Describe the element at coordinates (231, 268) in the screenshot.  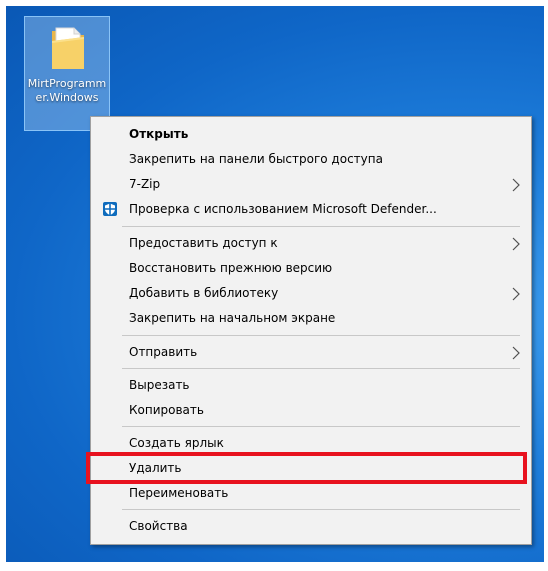
I see `menu-item-label: Восстановить прежнюю версию` at that location.